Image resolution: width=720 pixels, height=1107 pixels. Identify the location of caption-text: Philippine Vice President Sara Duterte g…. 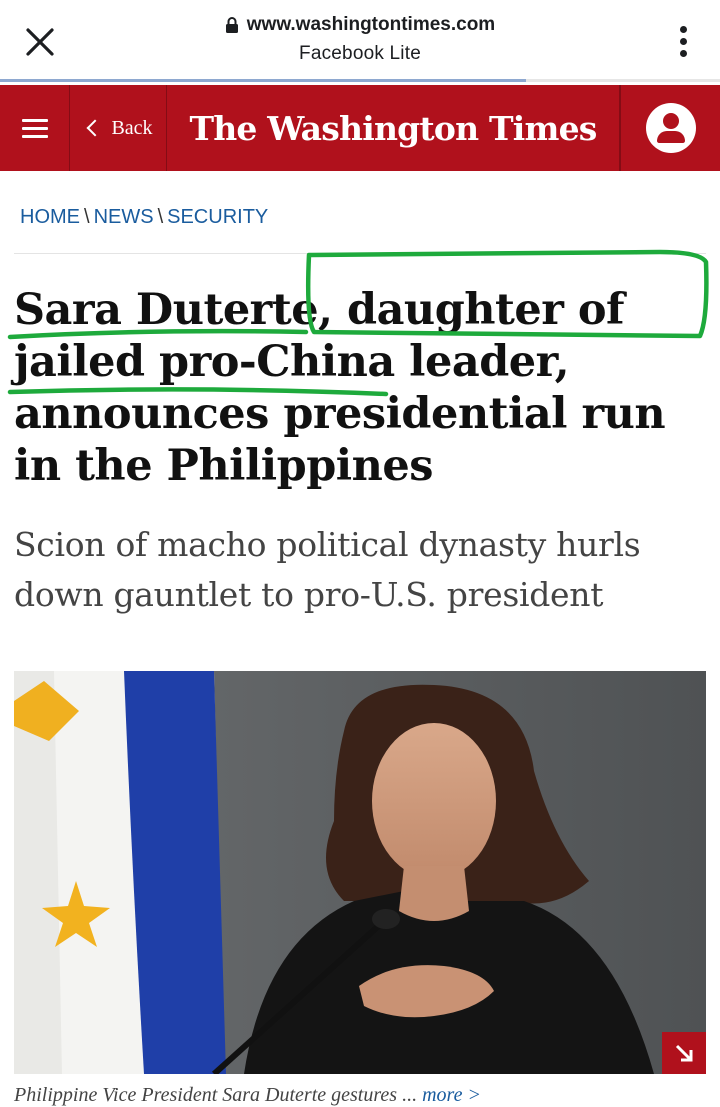
(216, 1095).